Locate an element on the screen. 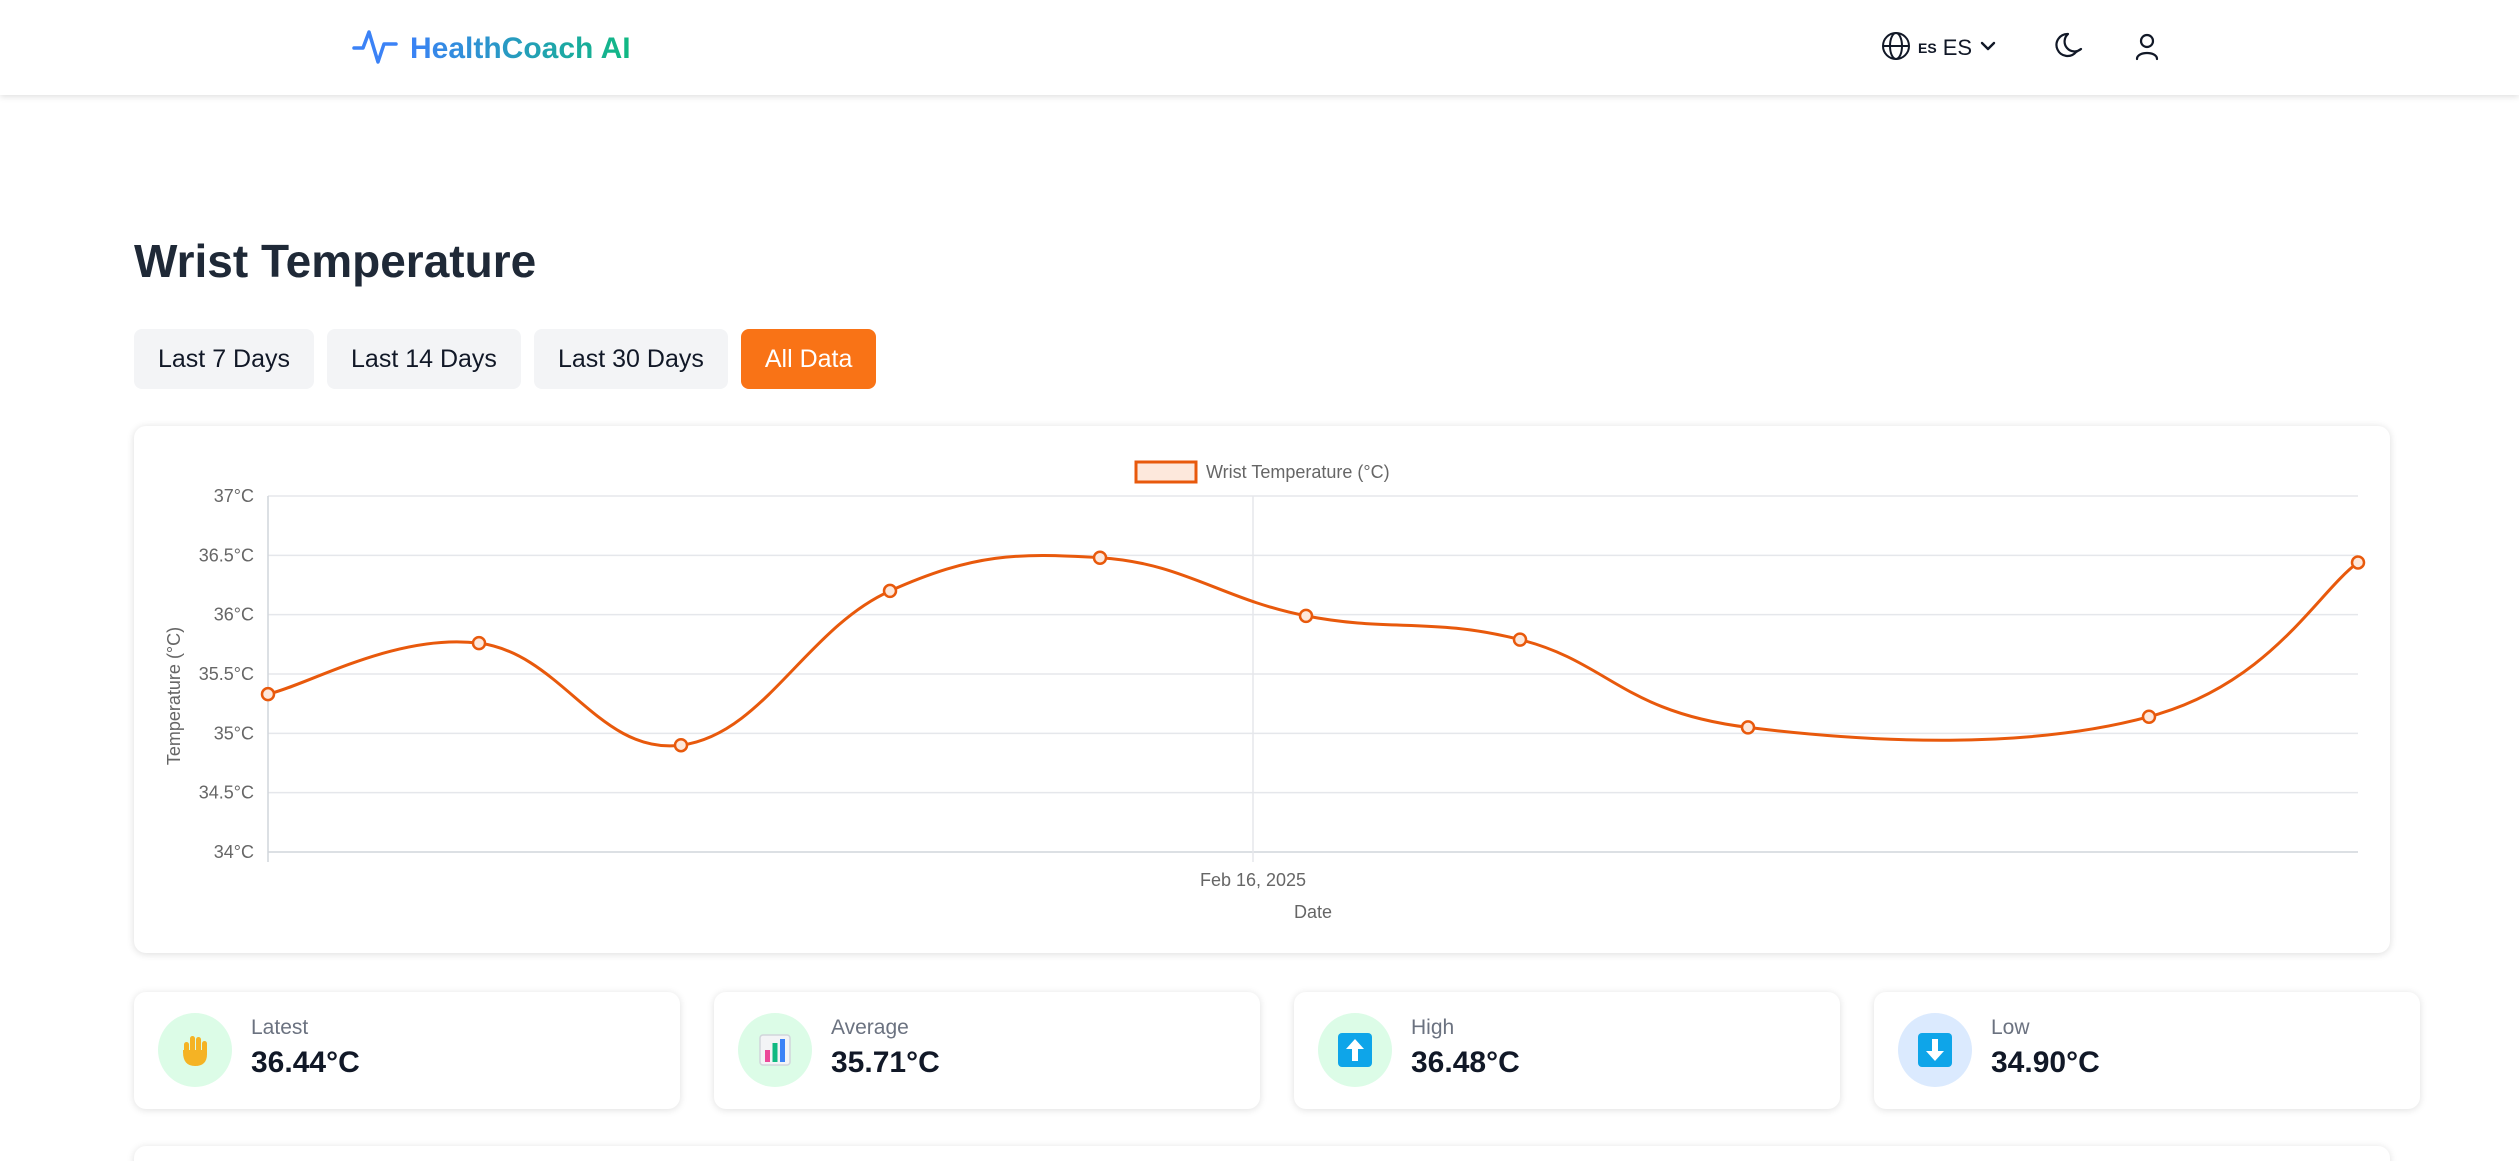  brand-name: HealthCoach AI is located at coordinates (520, 49).